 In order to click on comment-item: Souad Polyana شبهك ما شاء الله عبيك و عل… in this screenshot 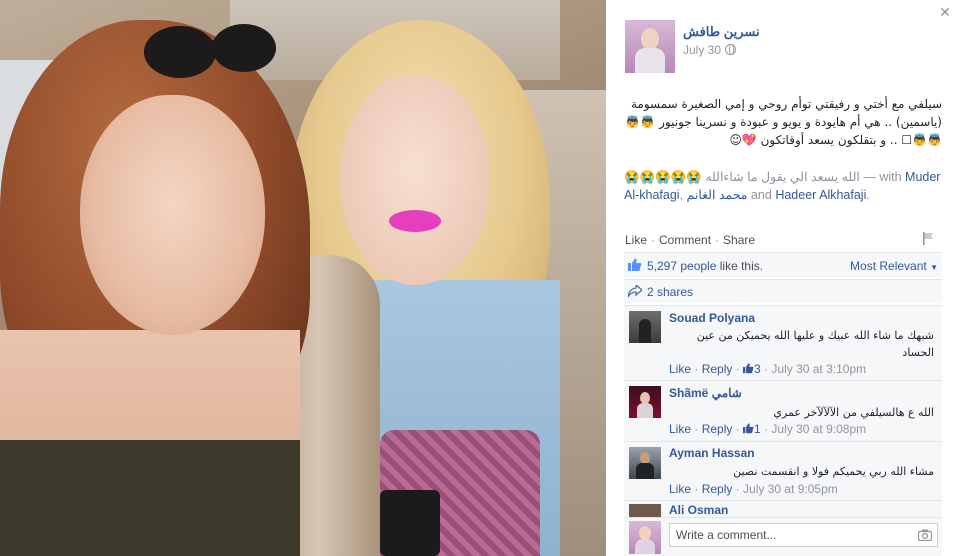, I will do `click(783, 342)`.